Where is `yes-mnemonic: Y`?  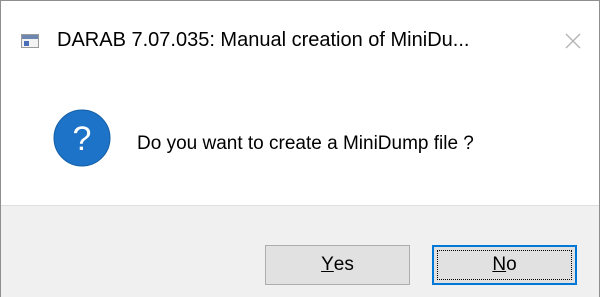 yes-mnemonic: Y is located at coordinates (327, 264).